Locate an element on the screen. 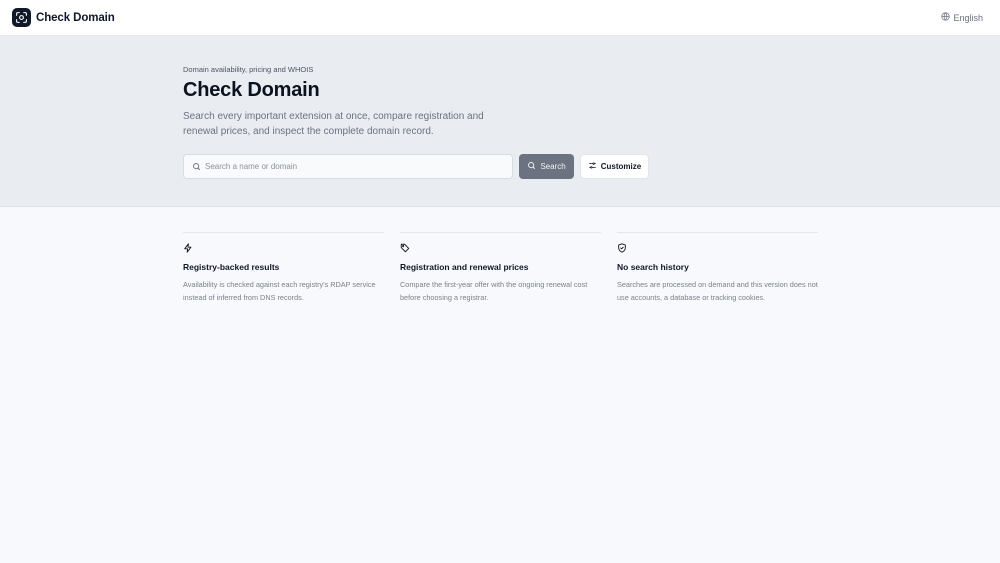  feature-title: No search history is located at coordinates (653, 267).